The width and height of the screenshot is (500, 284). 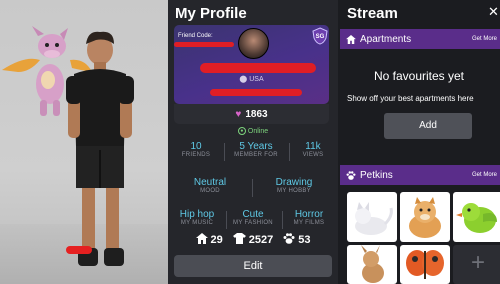 What do you see at coordinates (256, 146) in the screenshot?
I see `stat-value: 5 Years` at bounding box center [256, 146].